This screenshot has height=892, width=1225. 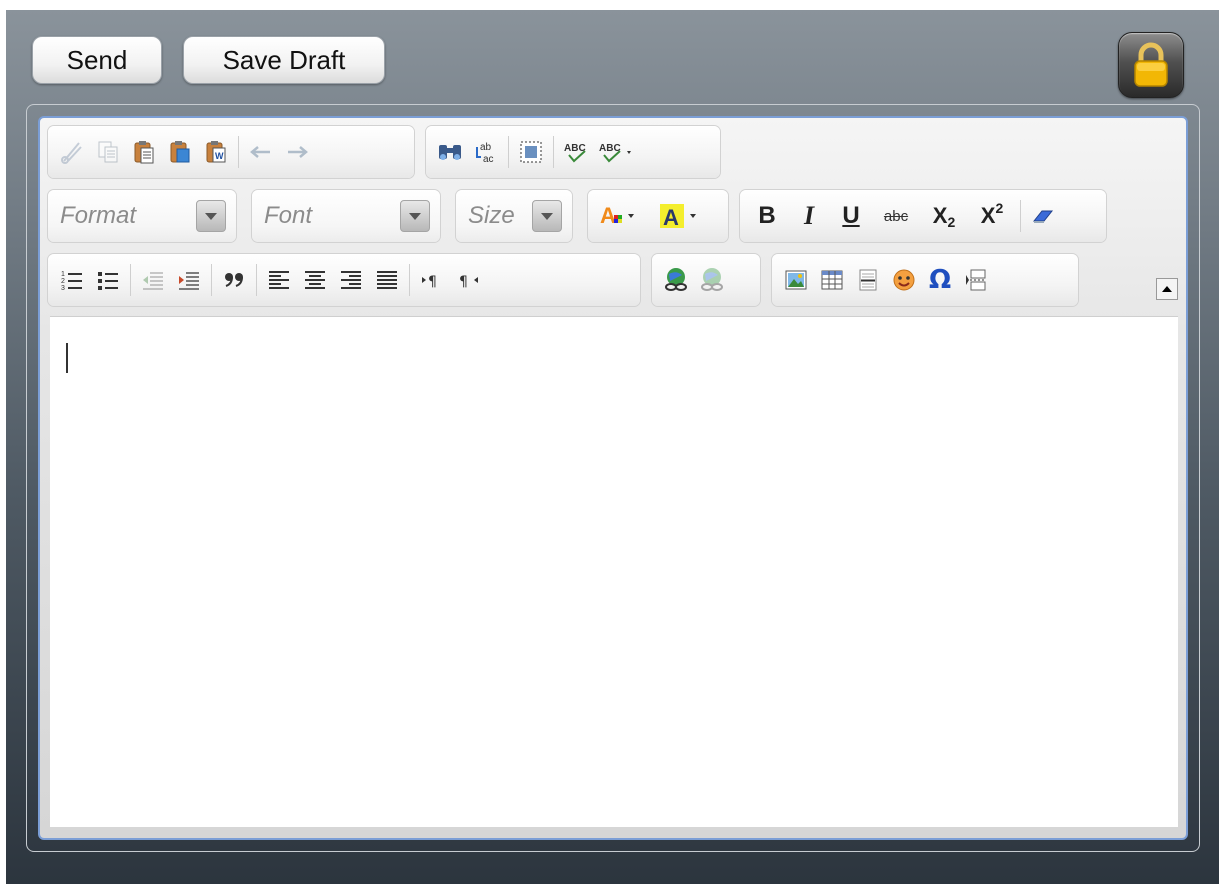 What do you see at coordinates (676, 280) in the screenshot?
I see `link-icon` at bounding box center [676, 280].